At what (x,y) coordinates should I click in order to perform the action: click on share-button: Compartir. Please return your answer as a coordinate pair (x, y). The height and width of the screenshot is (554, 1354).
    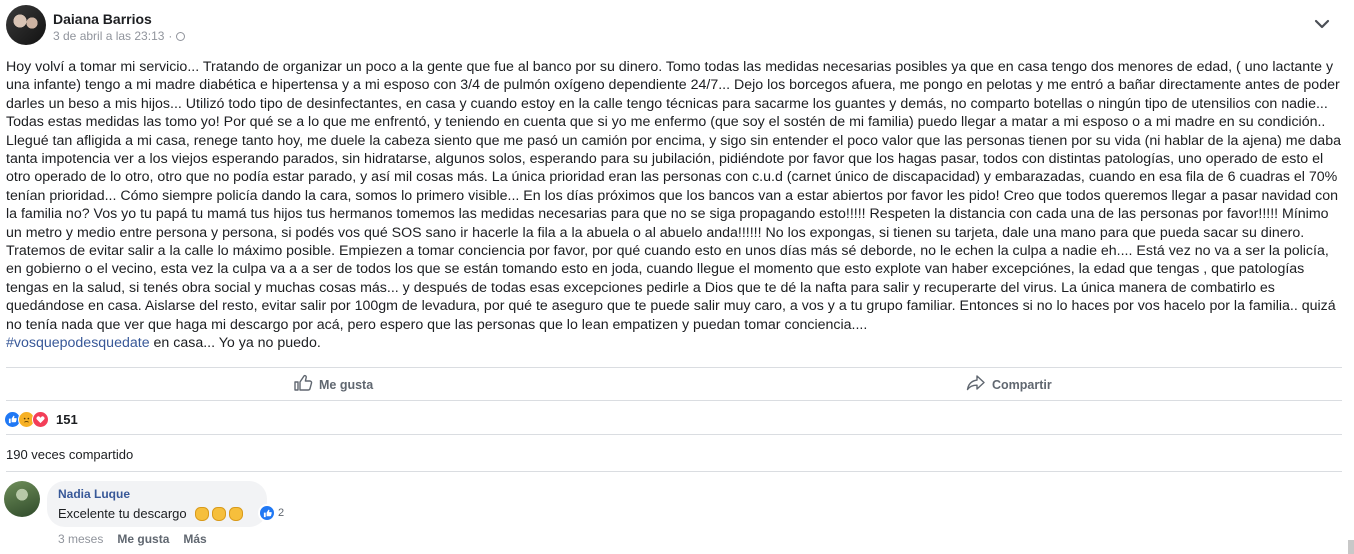
    Looking at the image, I should click on (1009, 384).